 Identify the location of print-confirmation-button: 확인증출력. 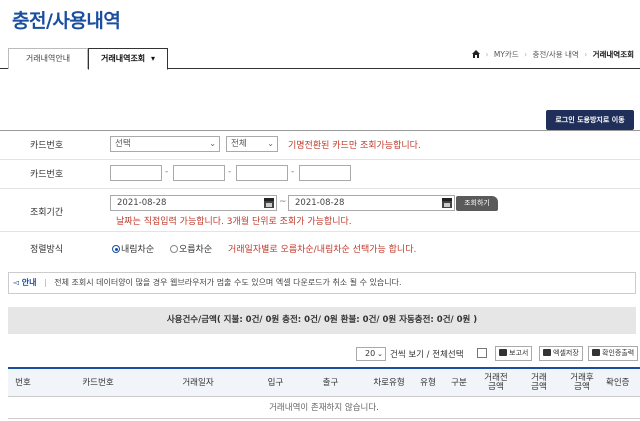
(613, 353).